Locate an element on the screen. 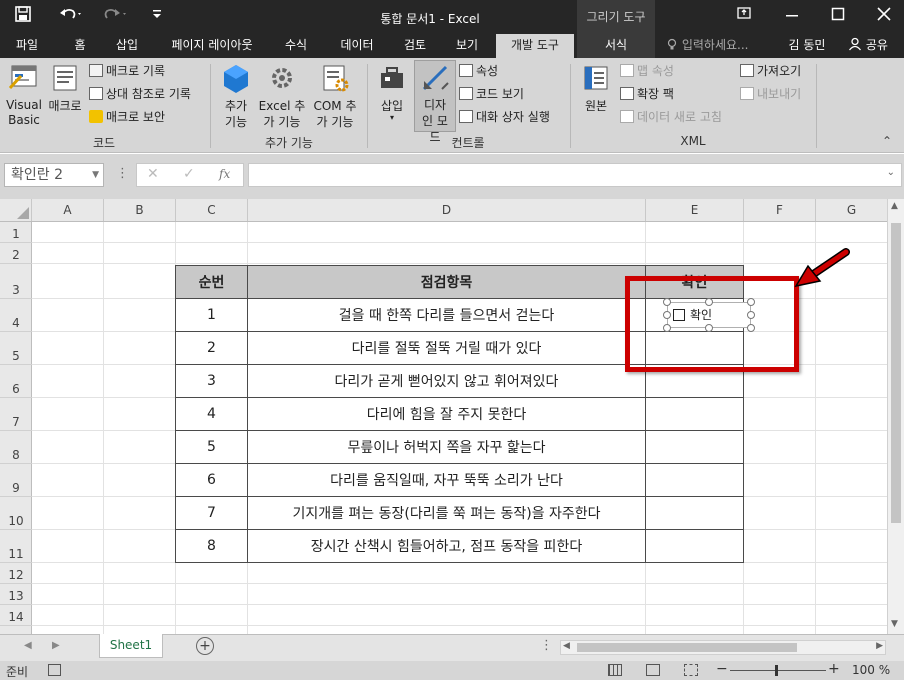  export-button: 내보내기 is located at coordinates (770, 94).